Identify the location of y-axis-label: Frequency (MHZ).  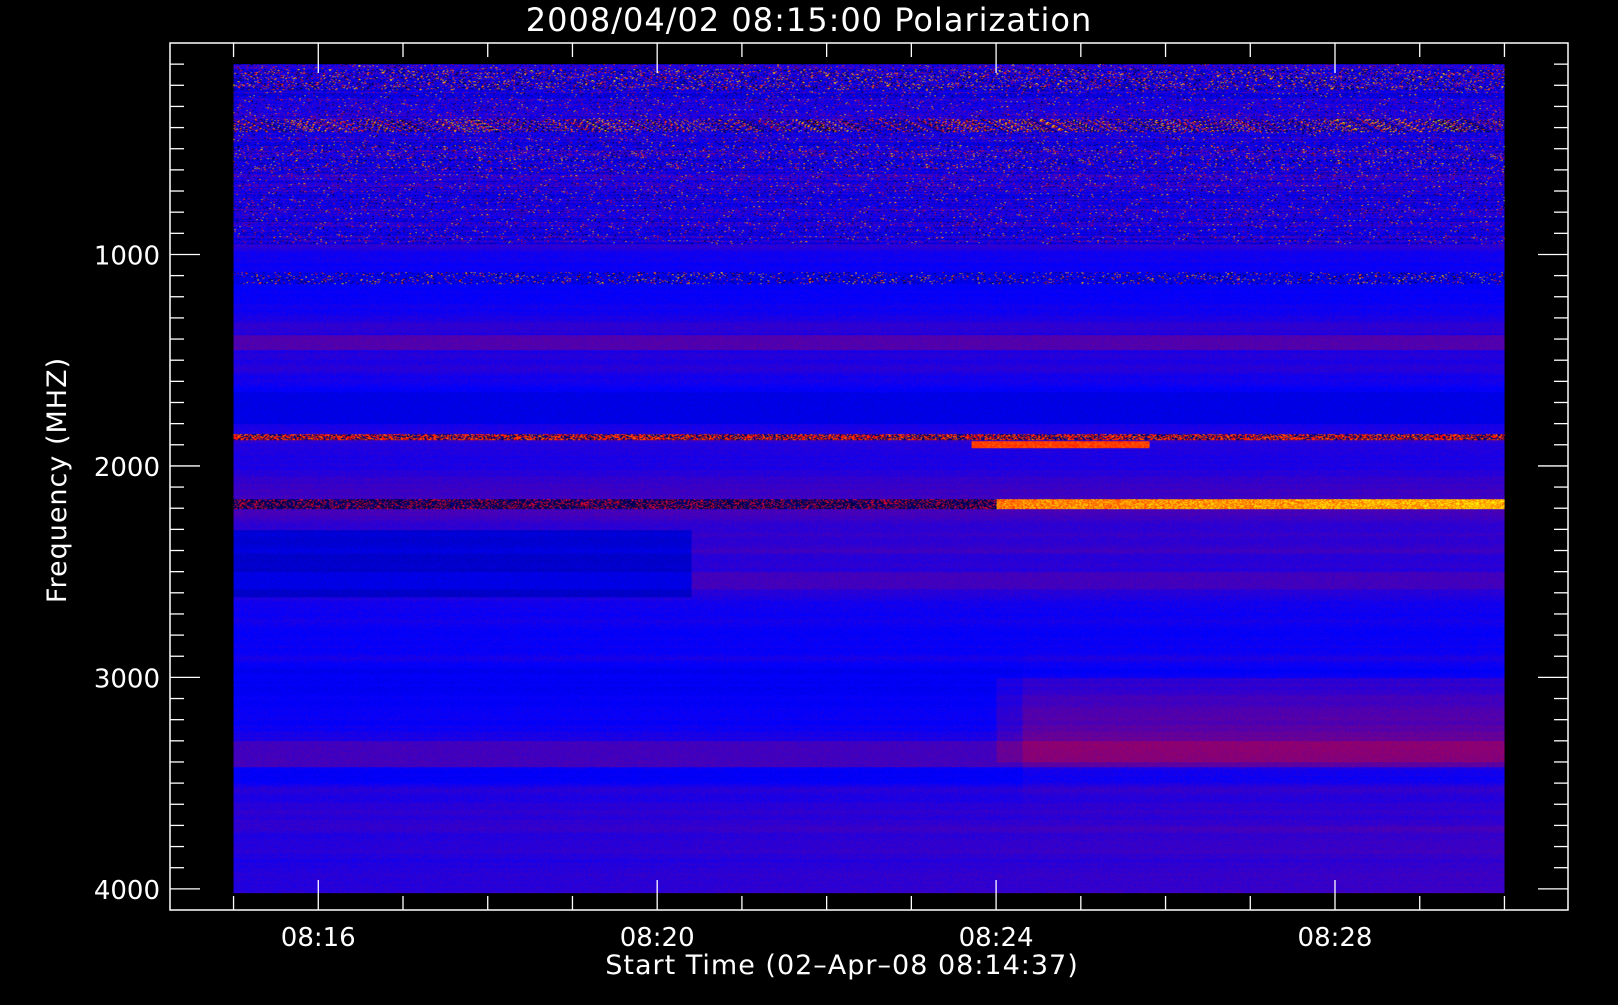
(57, 480).